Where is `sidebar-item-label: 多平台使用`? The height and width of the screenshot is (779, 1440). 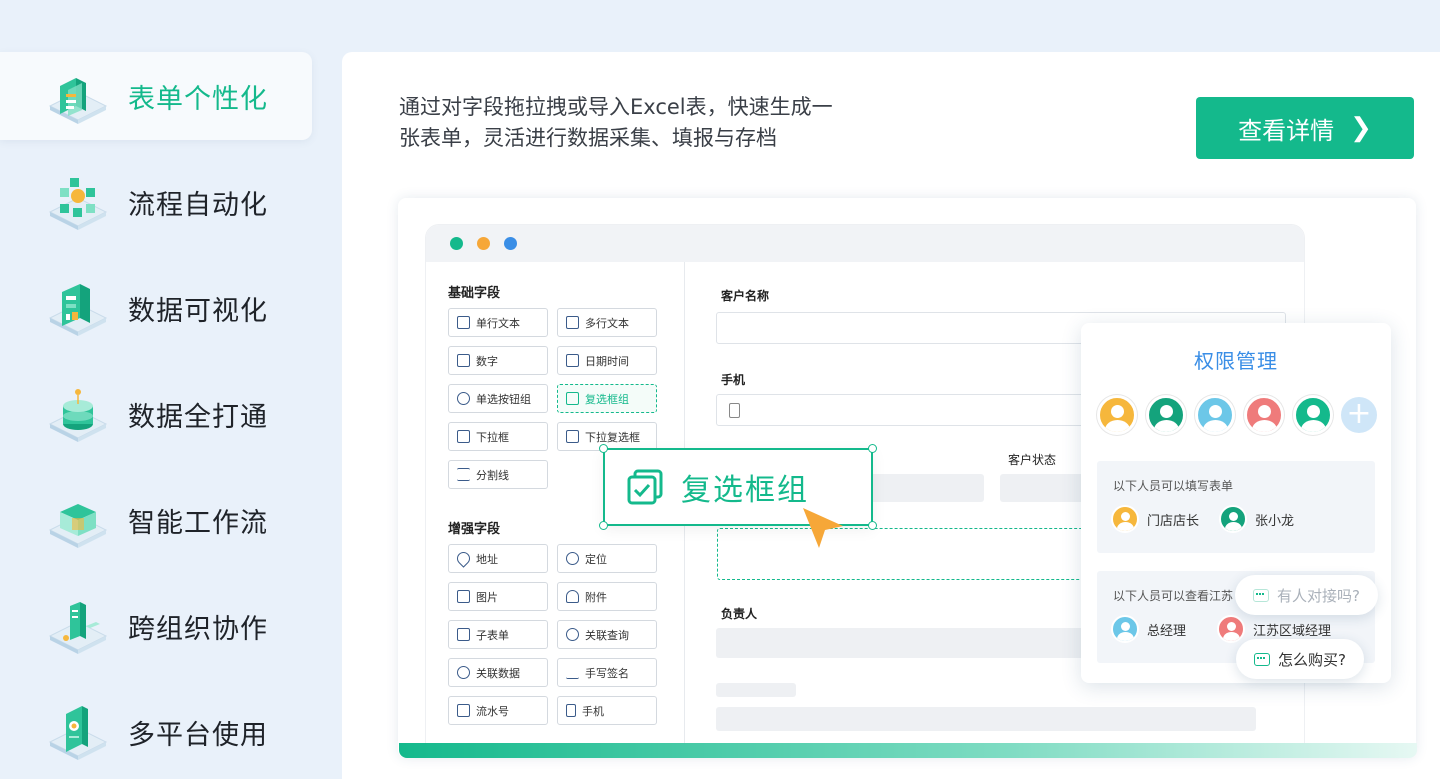
sidebar-item-label: 多平台使用 is located at coordinates (198, 735).